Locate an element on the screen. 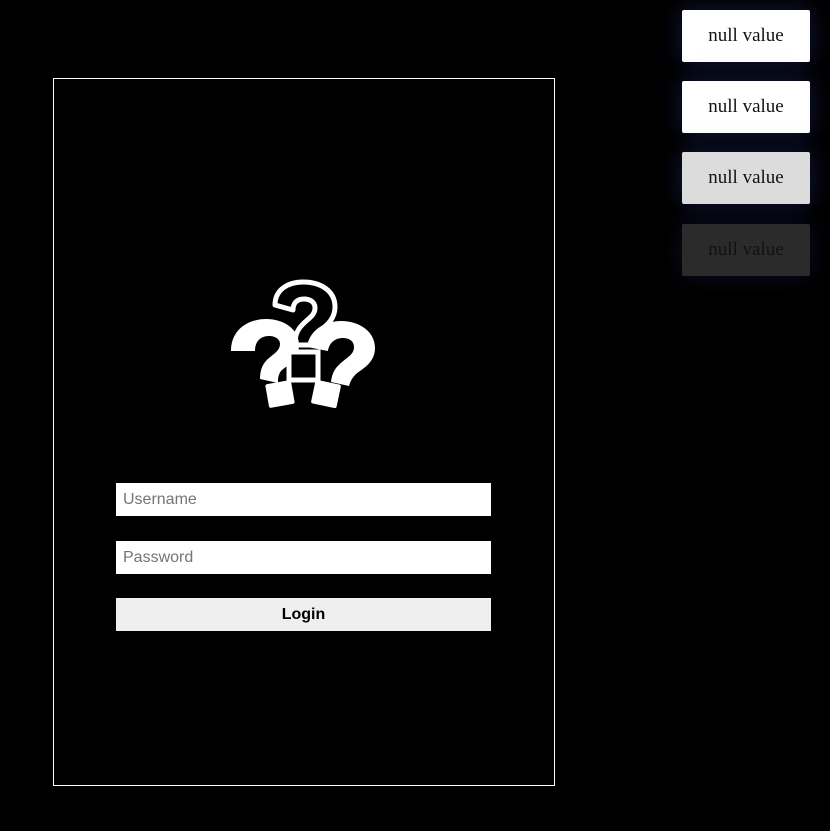  null-value-button-4: null value is located at coordinates (746, 250).